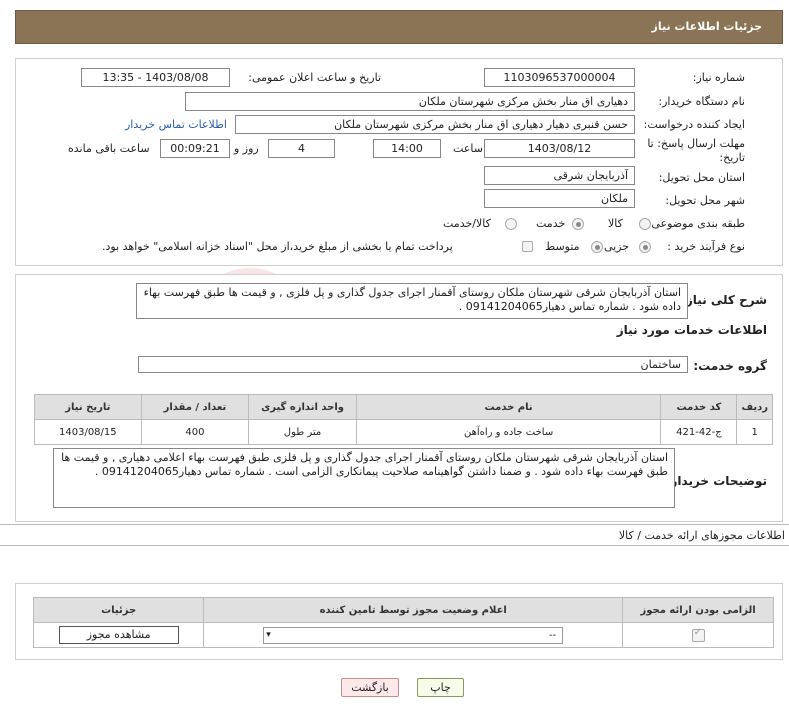 The width and height of the screenshot is (789, 713). Describe the element at coordinates (754, 432) in the screenshot. I see `cell-row: 1` at that location.